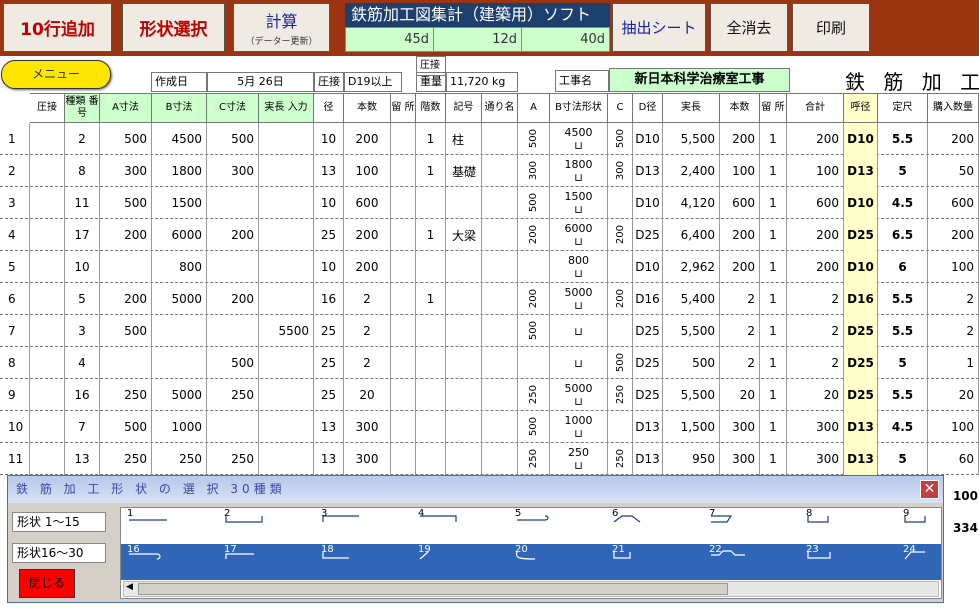  Describe the element at coordinates (691, 299) in the screenshot. I see `cell-real: 5,400` at that location.